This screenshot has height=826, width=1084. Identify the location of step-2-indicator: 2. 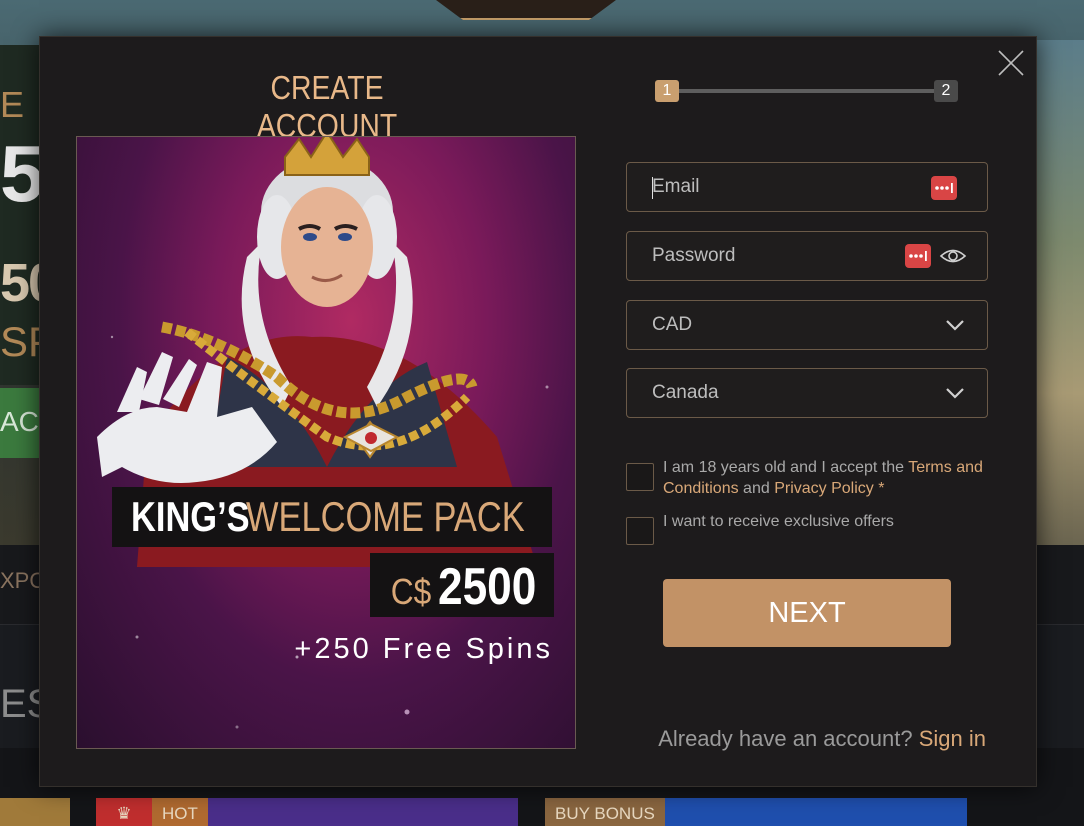
(946, 91).